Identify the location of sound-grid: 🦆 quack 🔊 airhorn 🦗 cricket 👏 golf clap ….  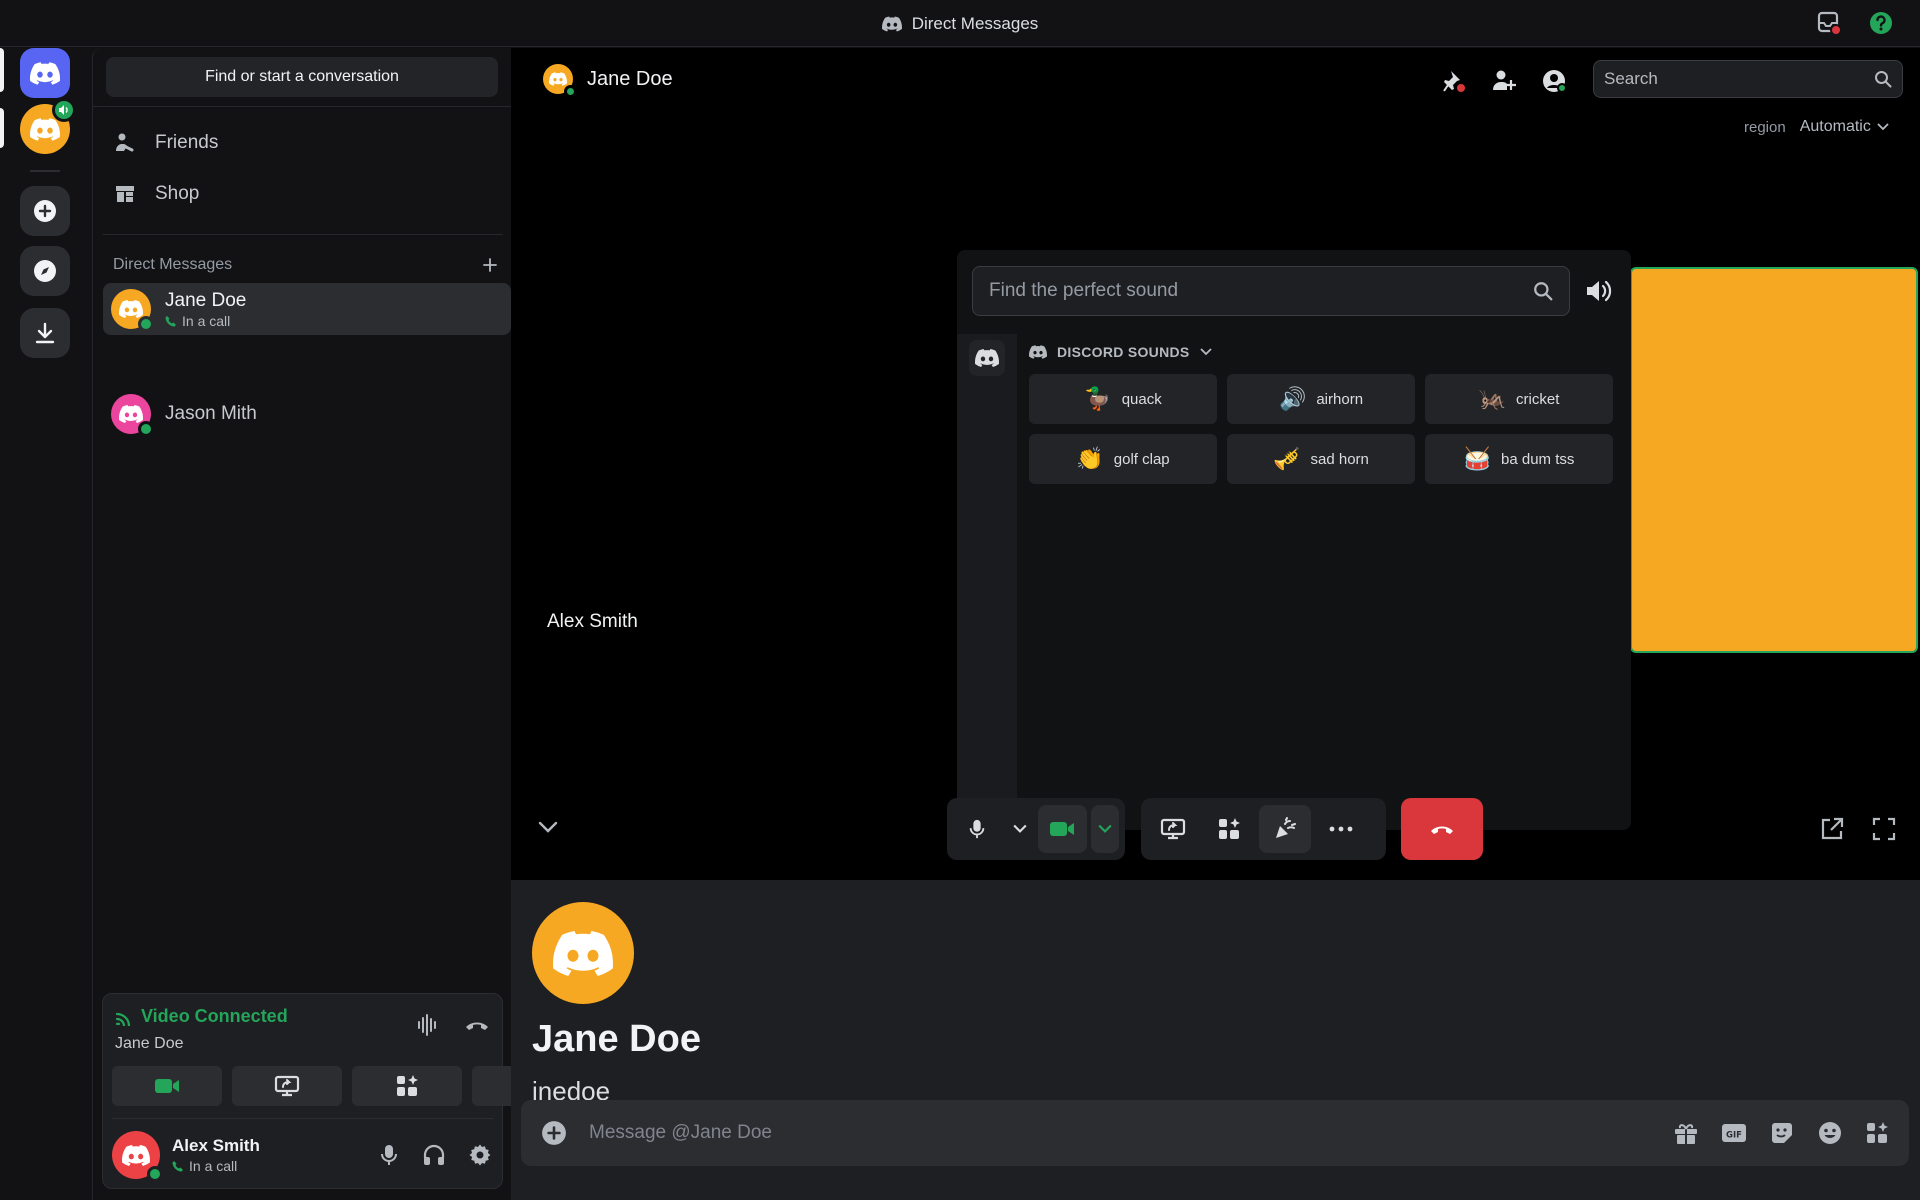
(1321, 429).